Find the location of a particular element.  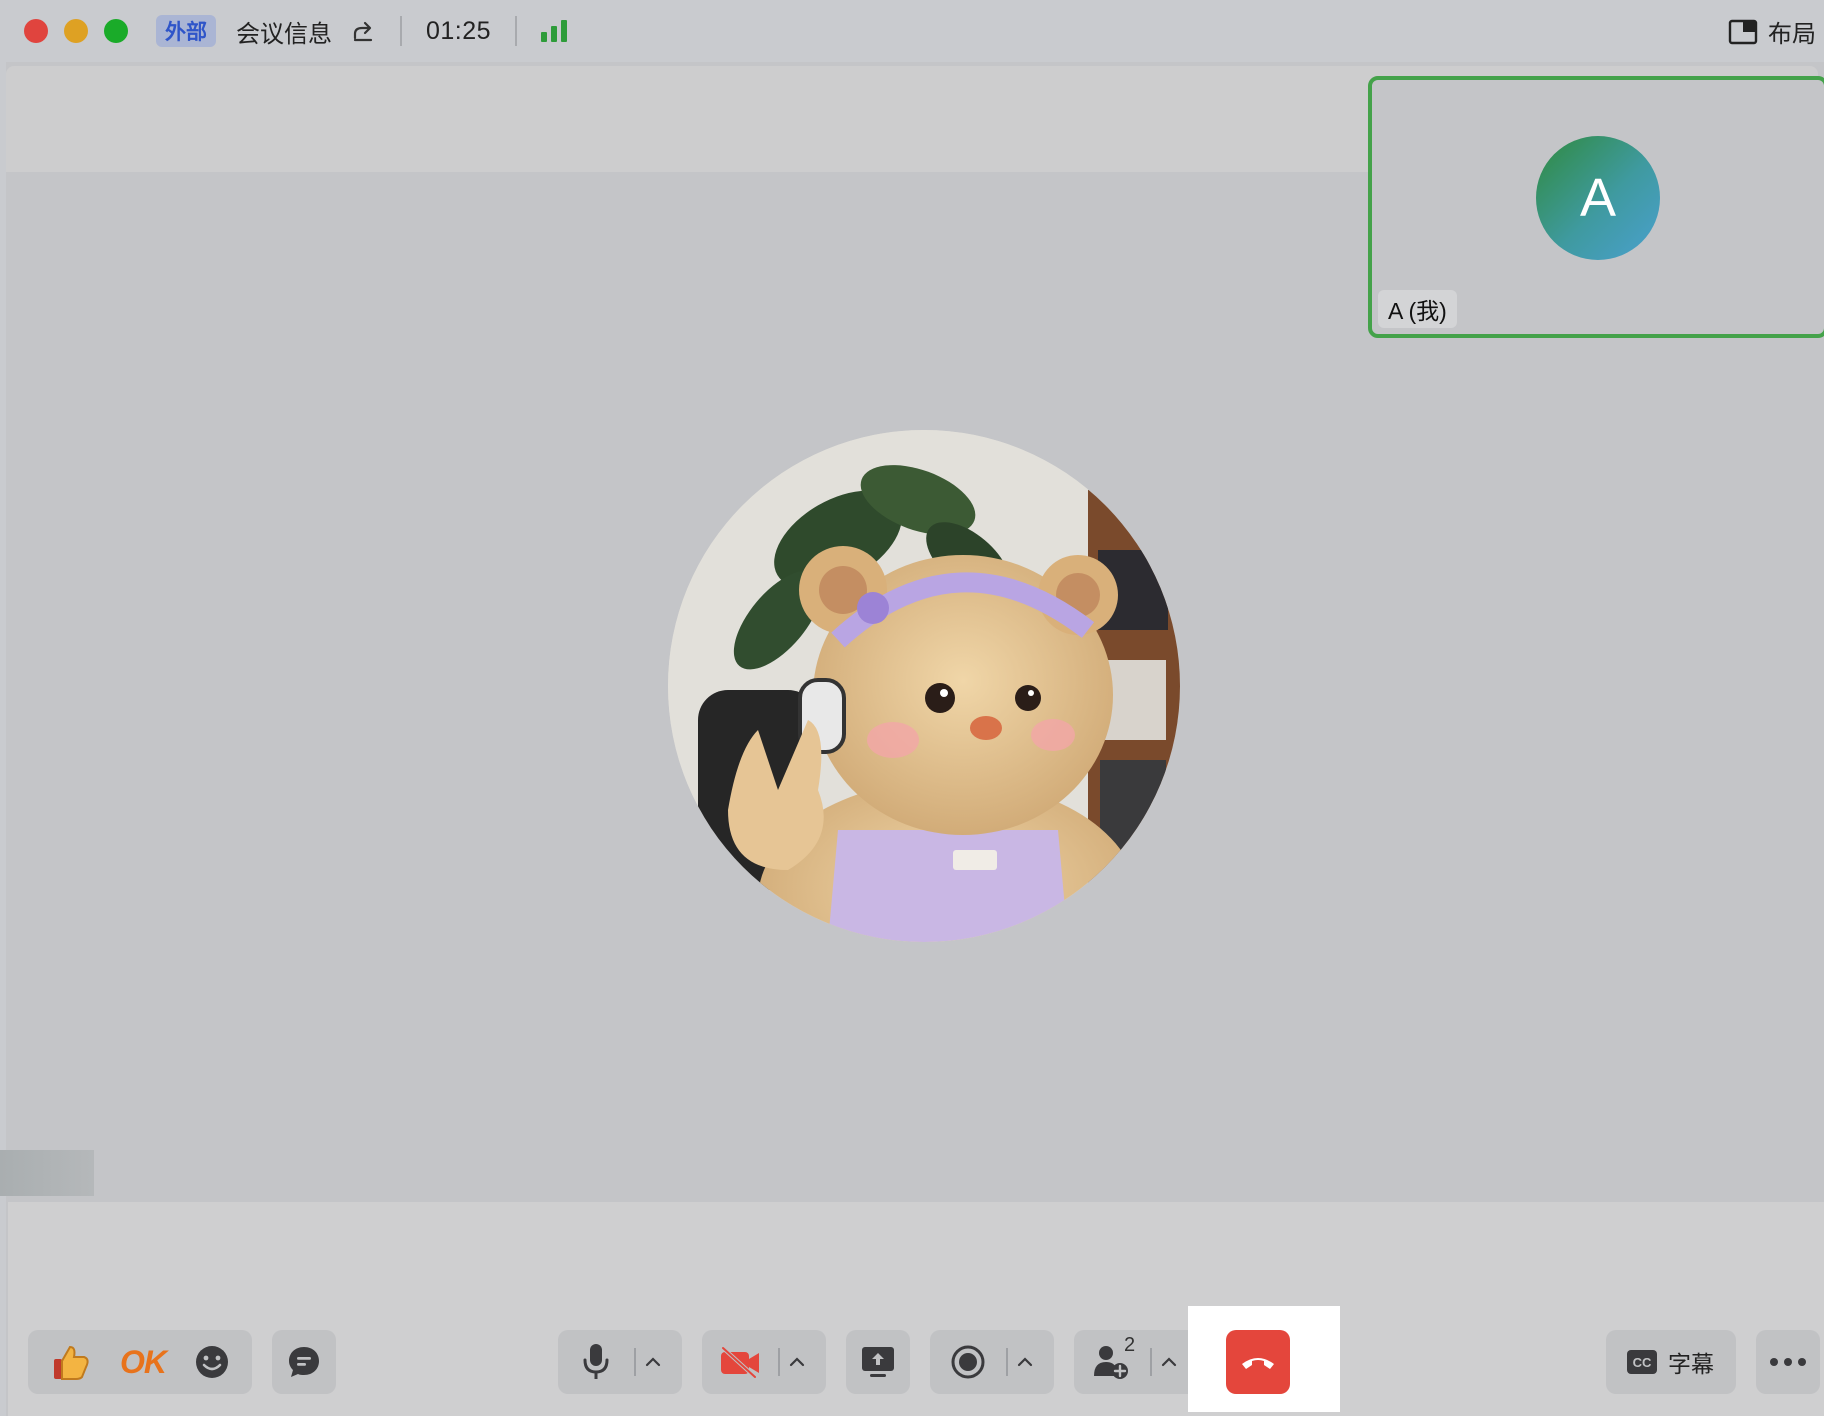

emoji-icon is located at coordinates (212, 1362).